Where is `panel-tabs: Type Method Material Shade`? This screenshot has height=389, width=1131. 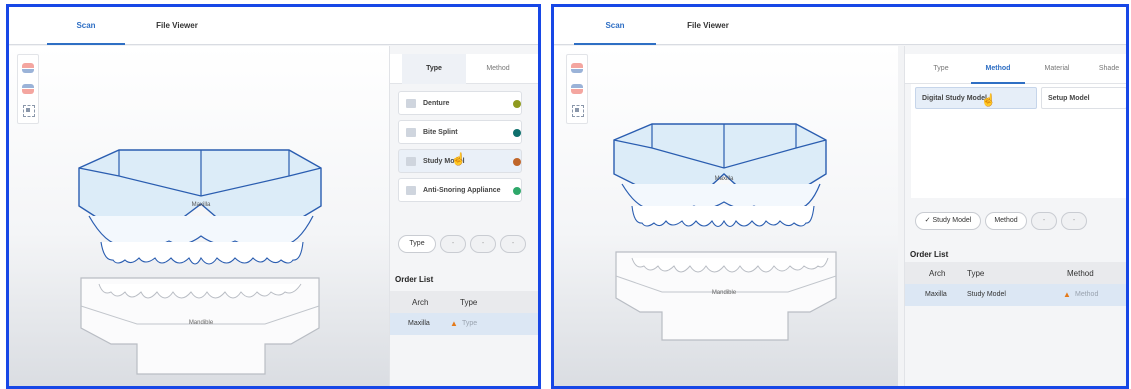 panel-tabs: Type Method Material Shade is located at coordinates (1015, 69).